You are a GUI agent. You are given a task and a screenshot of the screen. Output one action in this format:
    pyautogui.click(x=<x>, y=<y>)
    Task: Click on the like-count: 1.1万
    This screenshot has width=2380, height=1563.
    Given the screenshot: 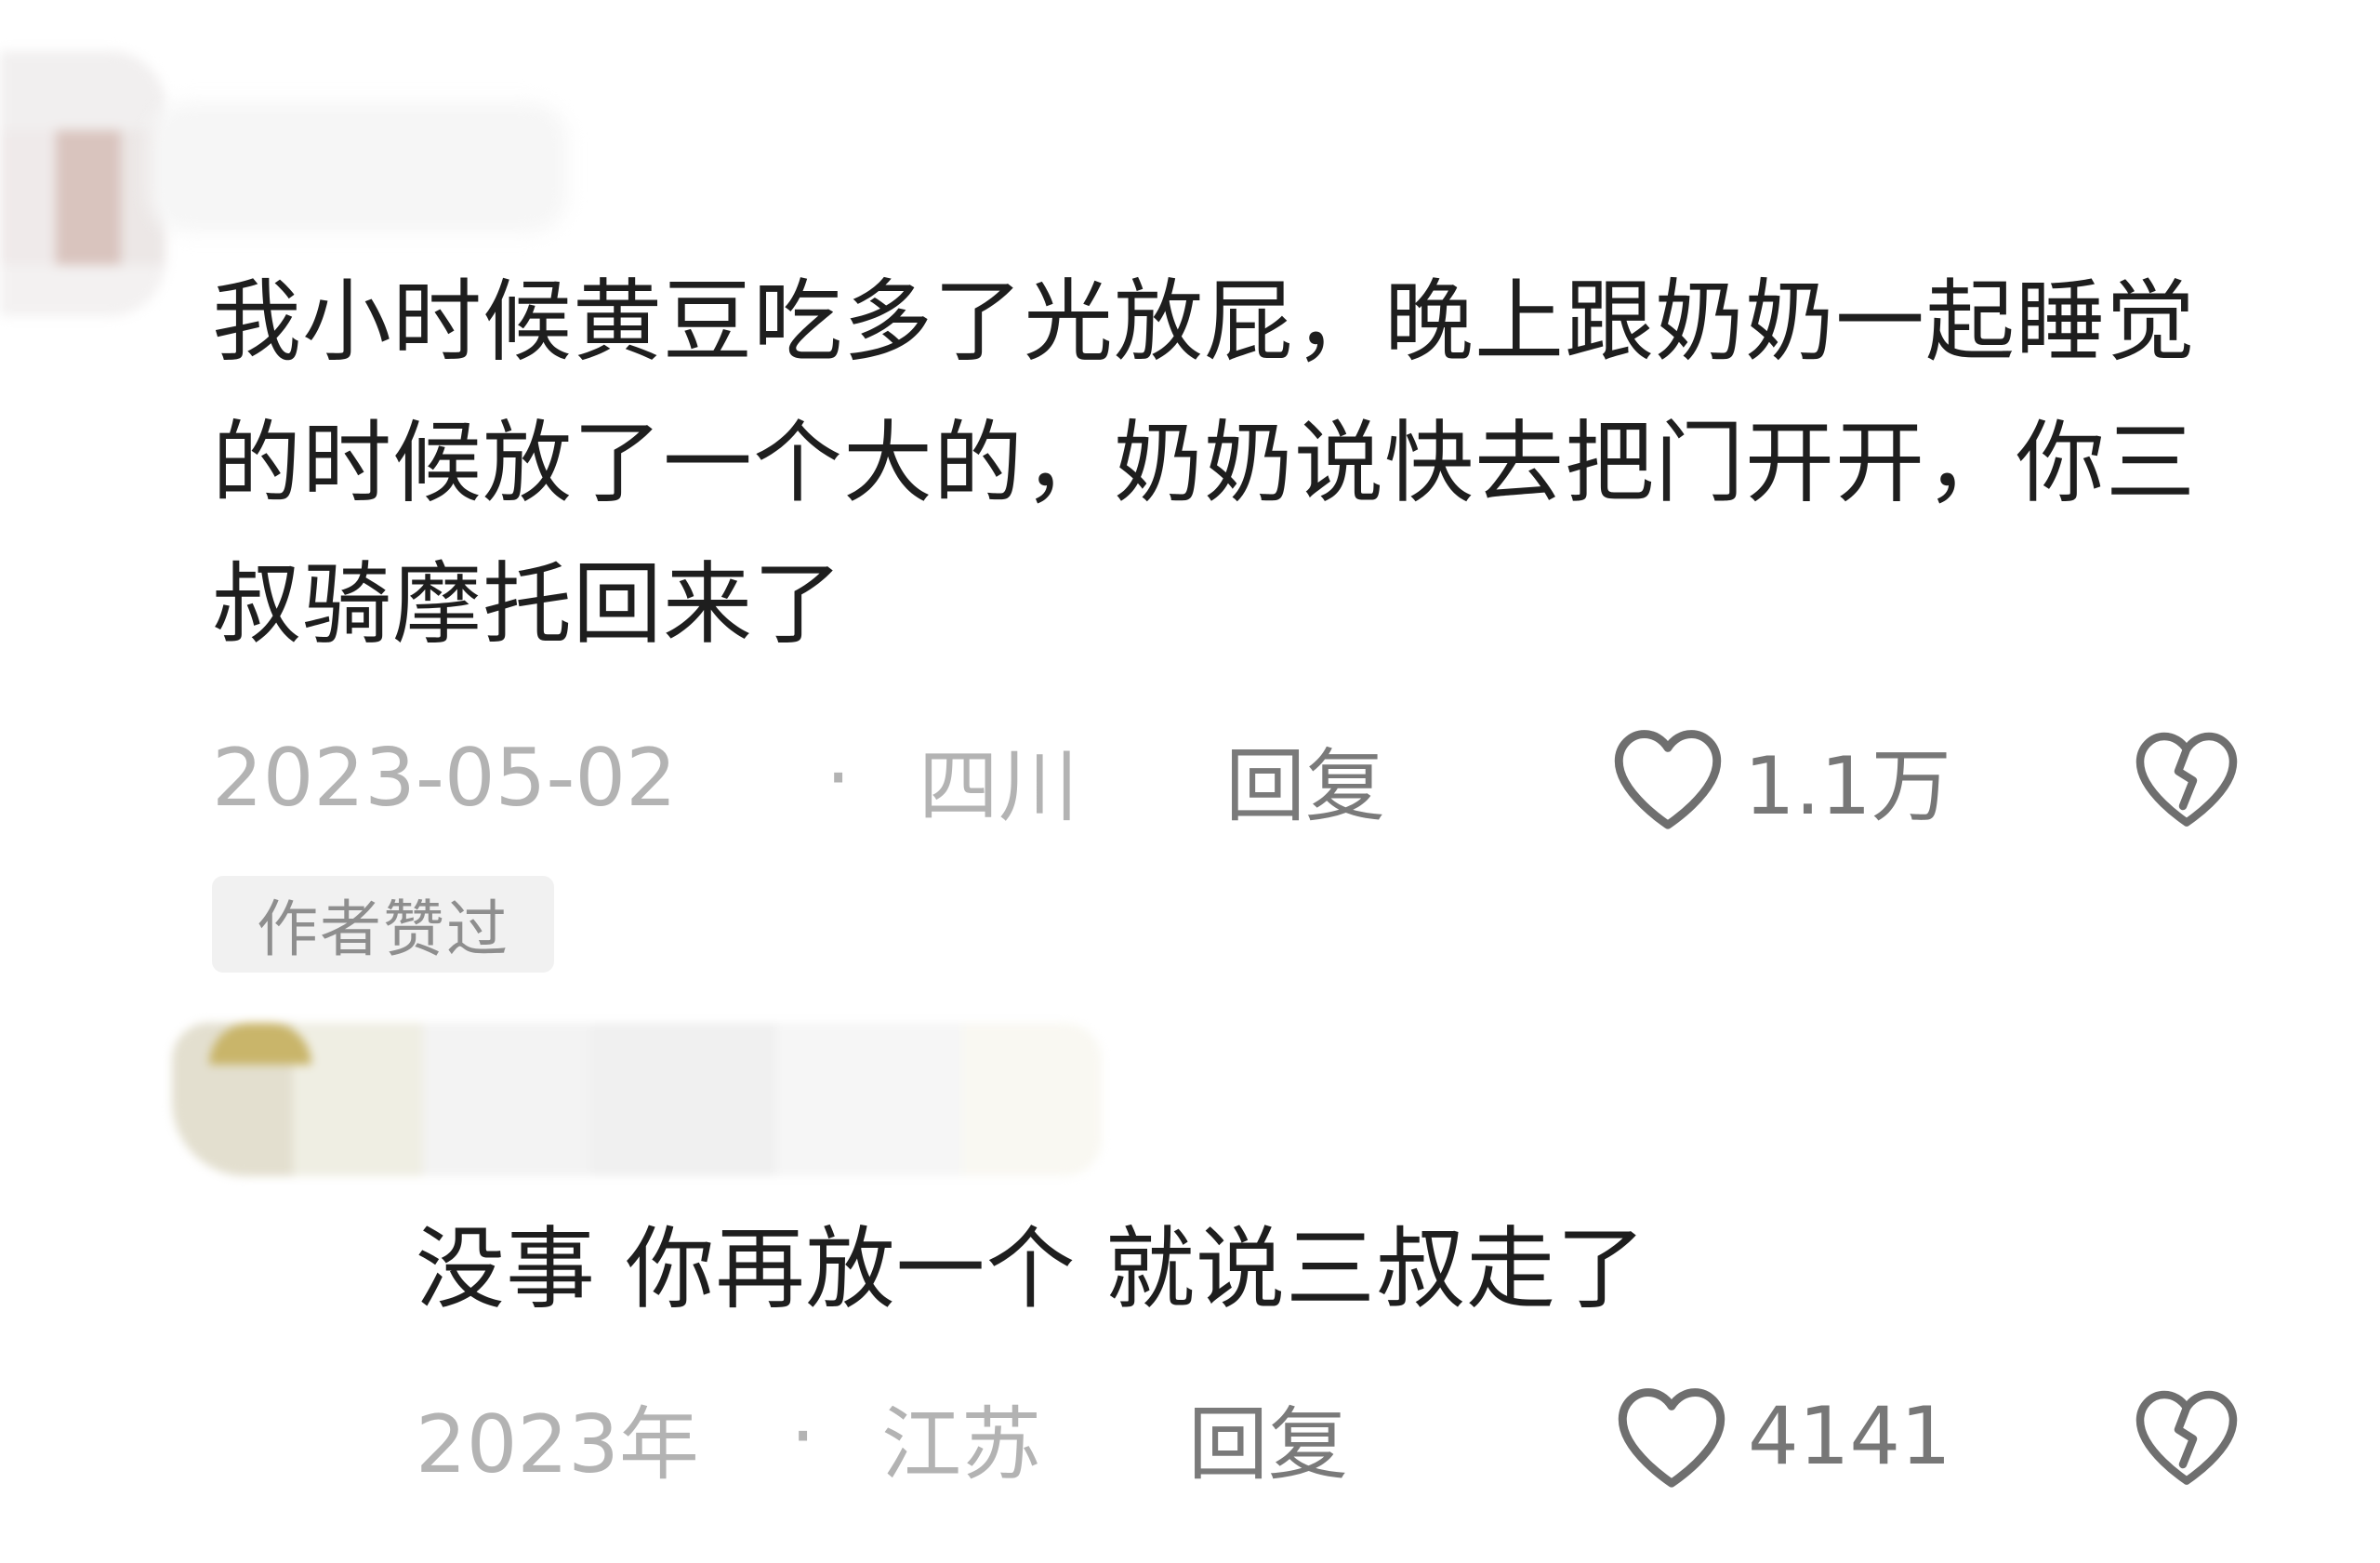 What is the action you would take?
    pyautogui.click(x=1847, y=786)
    